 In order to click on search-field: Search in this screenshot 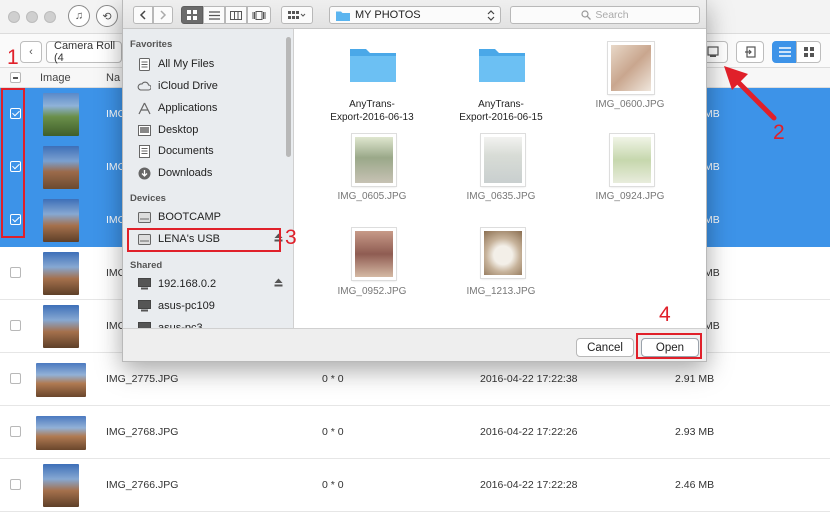, I will do `click(605, 15)`.